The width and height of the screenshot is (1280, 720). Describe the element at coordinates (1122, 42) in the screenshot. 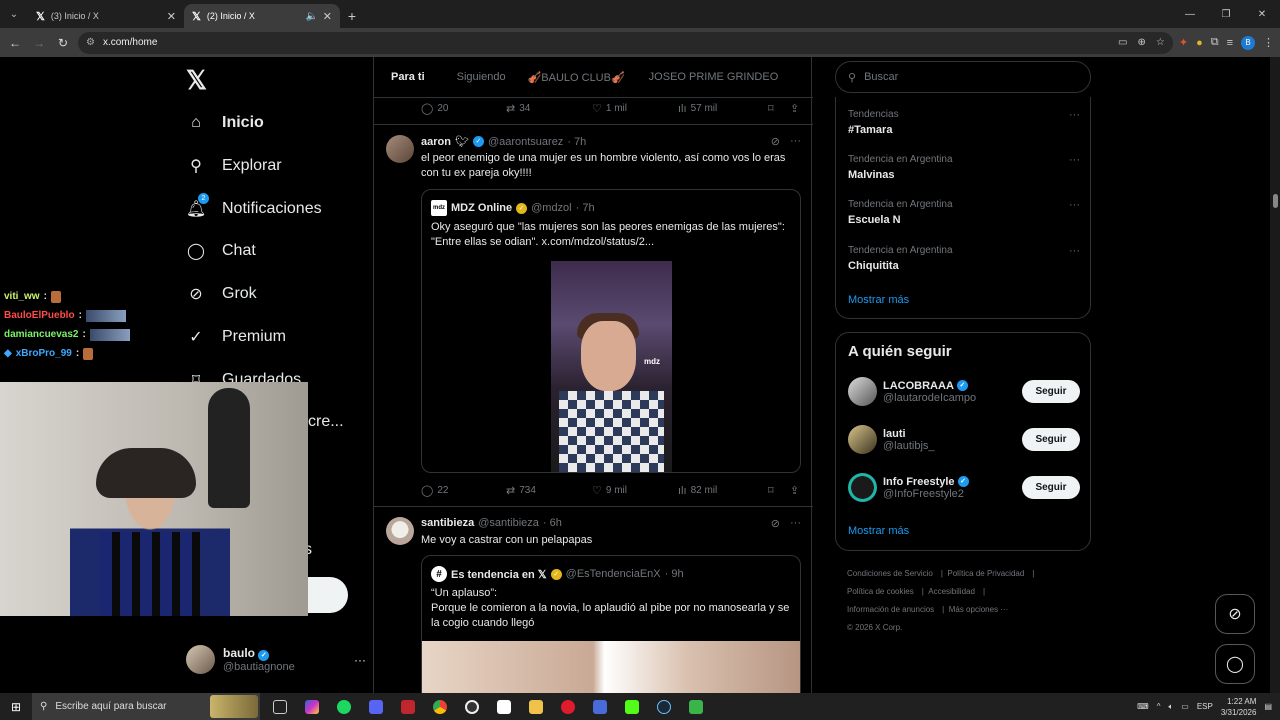

I see `cast-icon: ▭` at that location.